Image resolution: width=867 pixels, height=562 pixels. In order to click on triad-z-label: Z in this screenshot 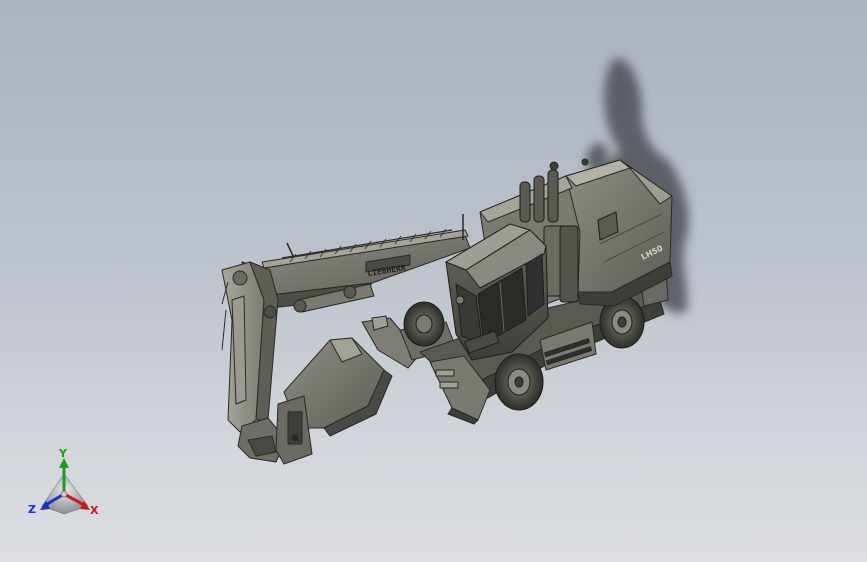, I will do `click(32, 509)`.